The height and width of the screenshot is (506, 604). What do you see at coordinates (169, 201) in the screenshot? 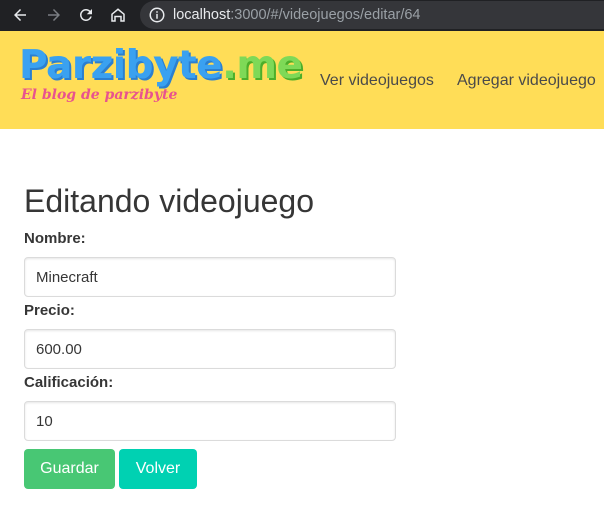
I see `page-title: Editando videojuego` at bounding box center [169, 201].